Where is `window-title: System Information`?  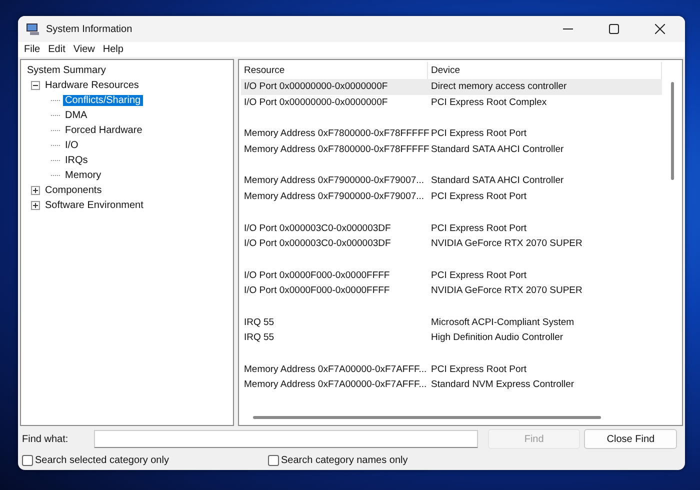
window-title: System Information is located at coordinates (89, 29).